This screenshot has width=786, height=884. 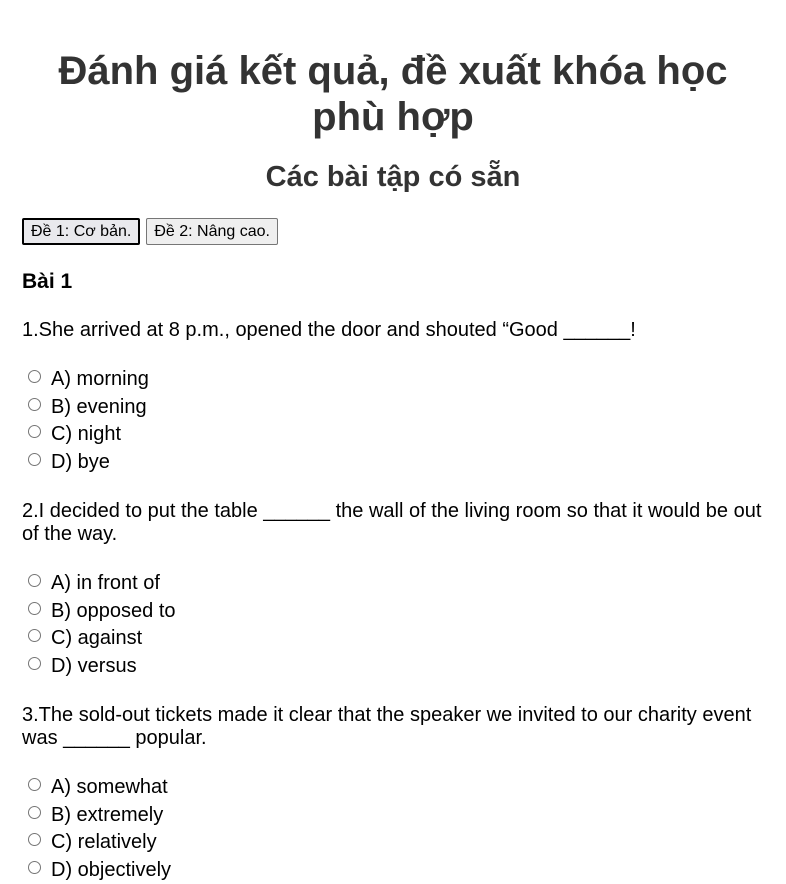 What do you see at coordinates (99, 407) in the screenshot?
I see `option-label: B) evening` at bounding box center [99, 407].